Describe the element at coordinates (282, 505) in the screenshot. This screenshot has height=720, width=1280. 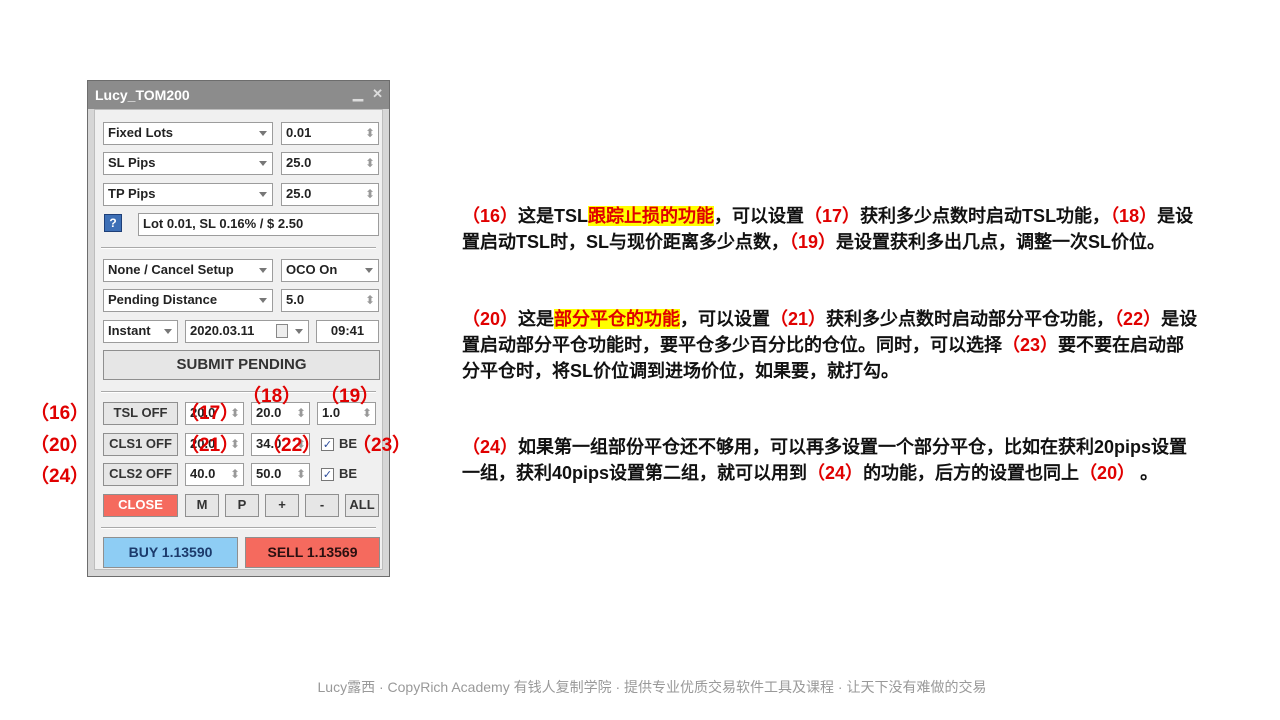
I see `plus-button: +` at that location.